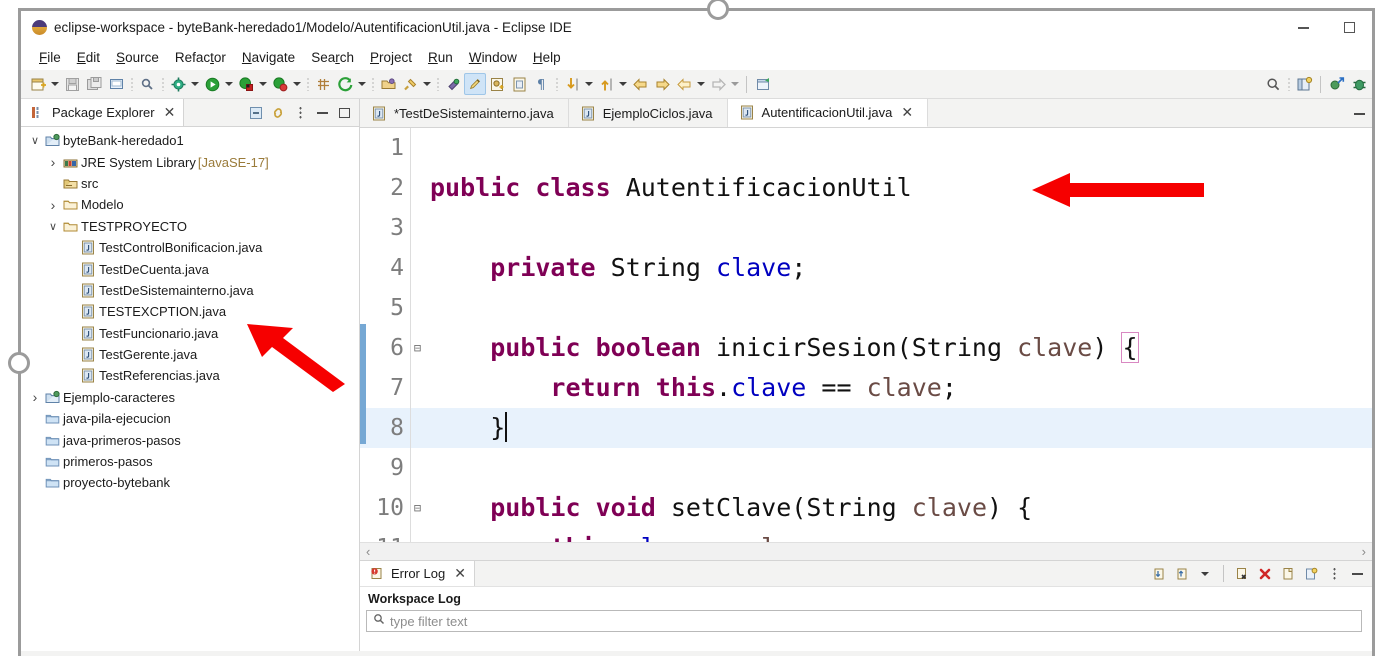  I want to click on editor-minimize-button, so click(1359, 113).